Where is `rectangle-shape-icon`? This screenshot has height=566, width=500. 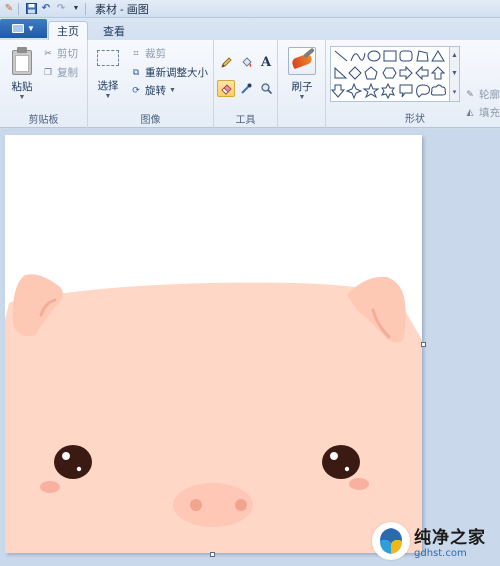
rectangle-shape-icon is located at coordinates (390, 56).